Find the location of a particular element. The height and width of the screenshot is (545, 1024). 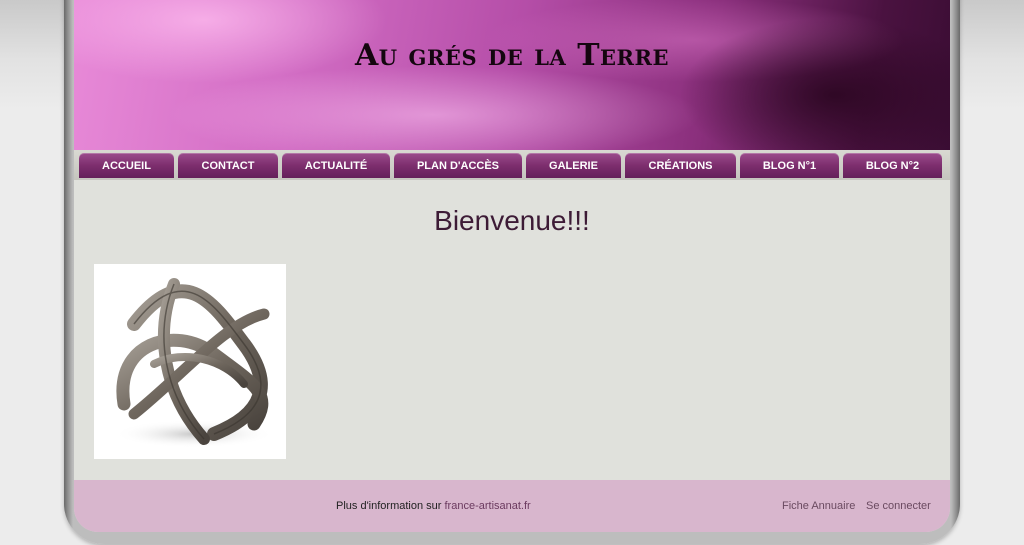

nav-item-creations: CRÉATIONS is located at coordinates (680, 165).